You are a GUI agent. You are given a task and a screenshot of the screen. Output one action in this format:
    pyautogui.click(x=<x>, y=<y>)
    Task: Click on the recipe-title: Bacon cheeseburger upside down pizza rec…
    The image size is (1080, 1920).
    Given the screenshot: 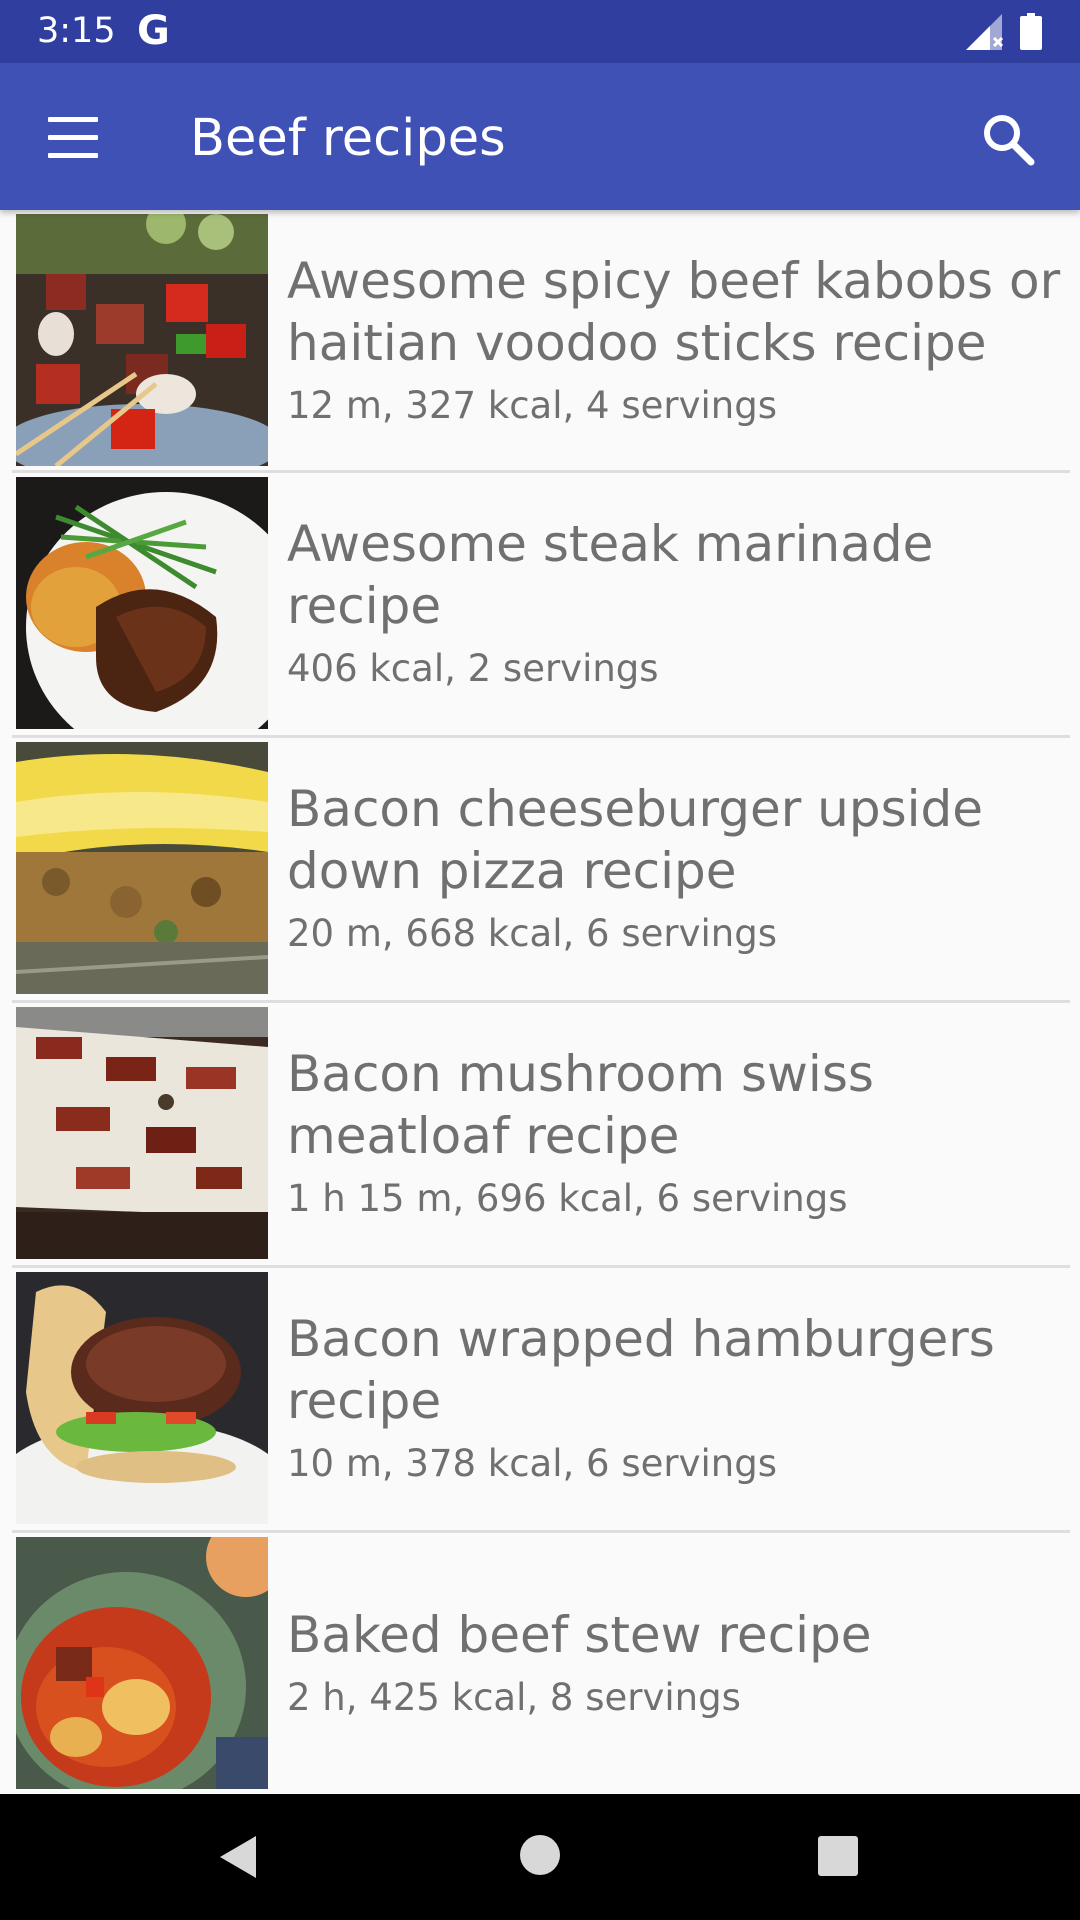 What is the action you would take?
    pyautogui.click(x=635, y=840)
    